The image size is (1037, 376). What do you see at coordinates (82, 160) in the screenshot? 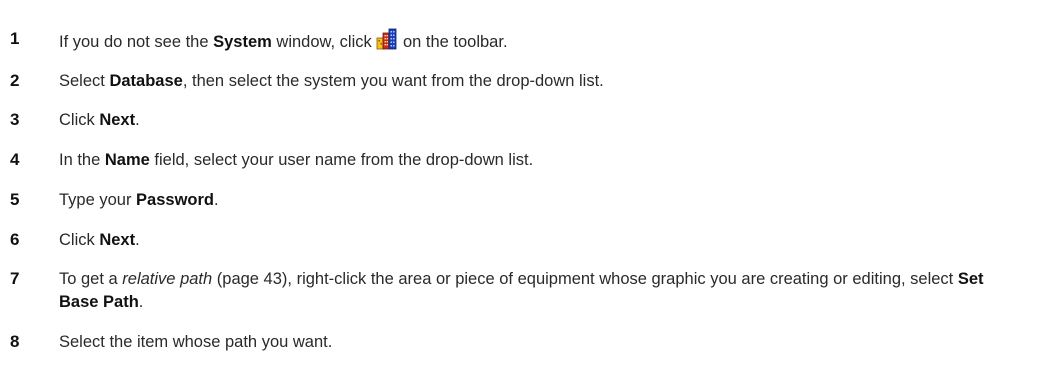
I see `step-text-part: In the` at bounding box center [82, 160].